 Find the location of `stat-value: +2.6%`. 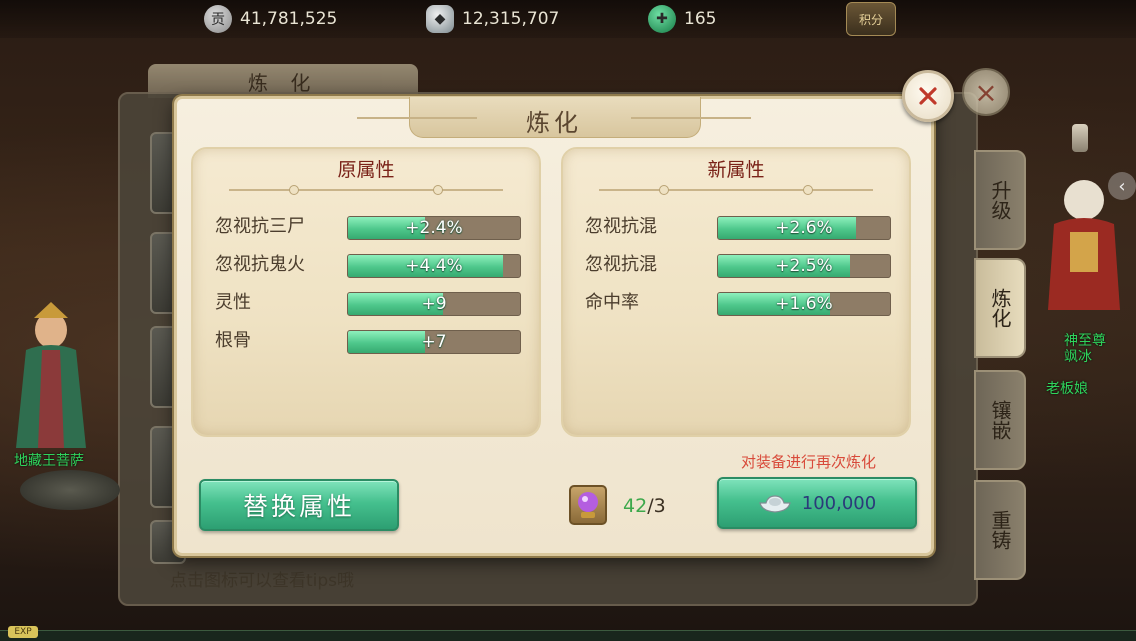

stat-value: +2.6% is located at coordinates (804, 228).